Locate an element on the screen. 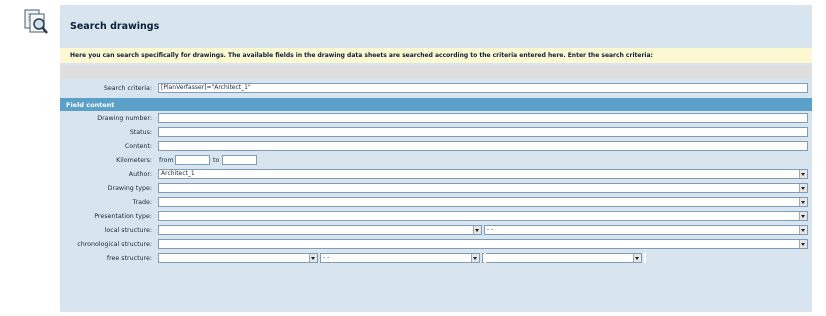  status-row: Status: is located at coordinates (436, 132).